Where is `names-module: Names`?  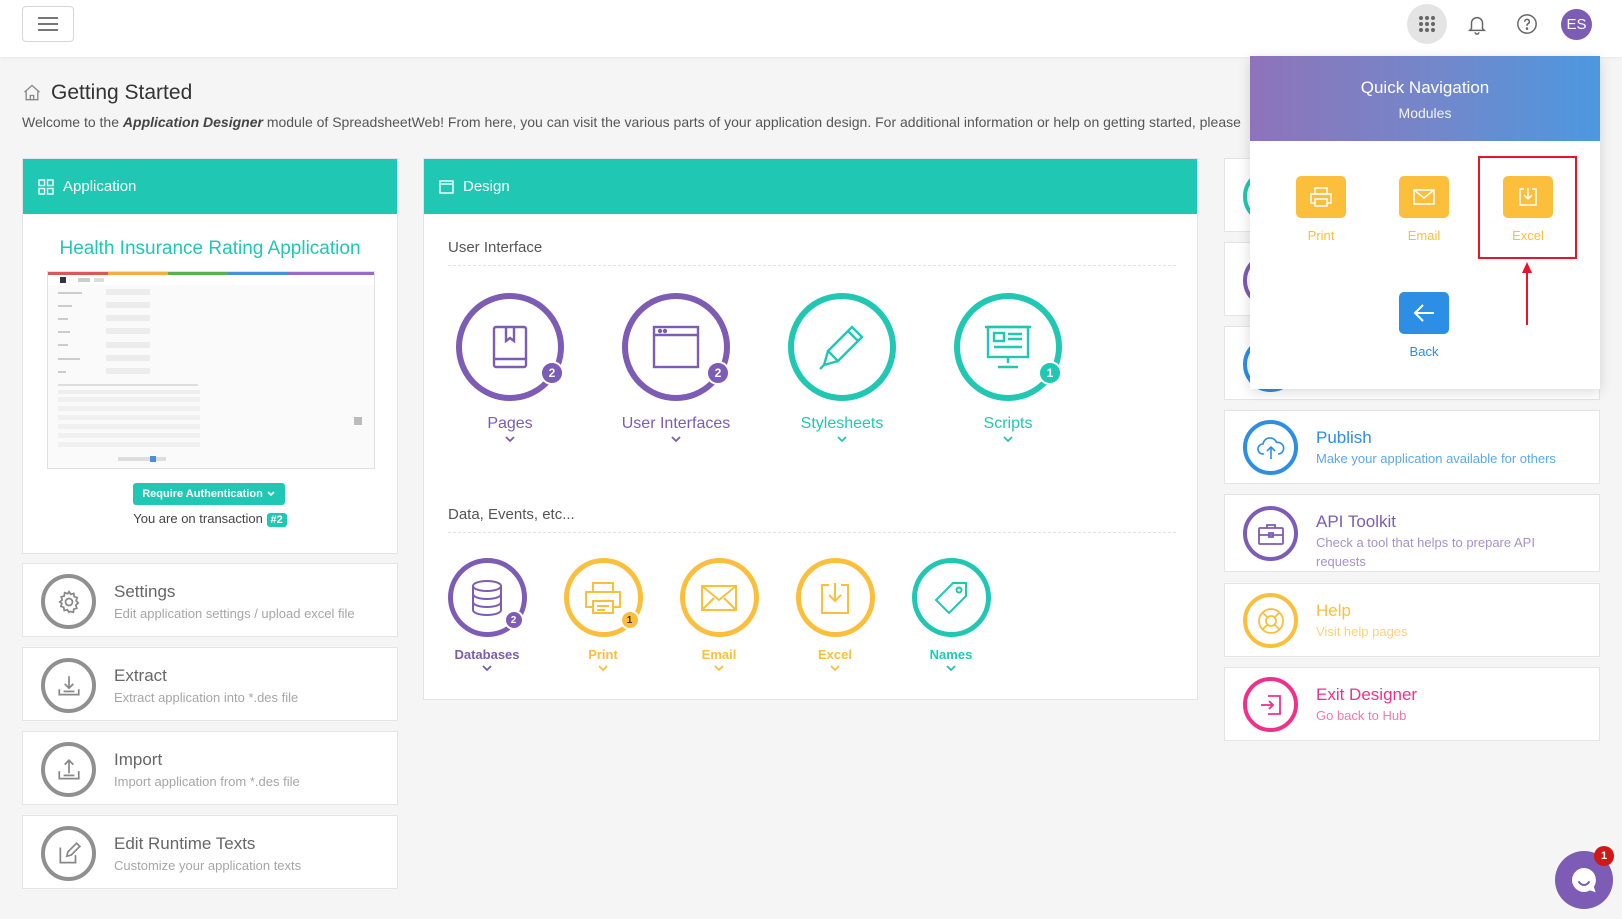
names-module: Names is located at coordinates (951, 615).